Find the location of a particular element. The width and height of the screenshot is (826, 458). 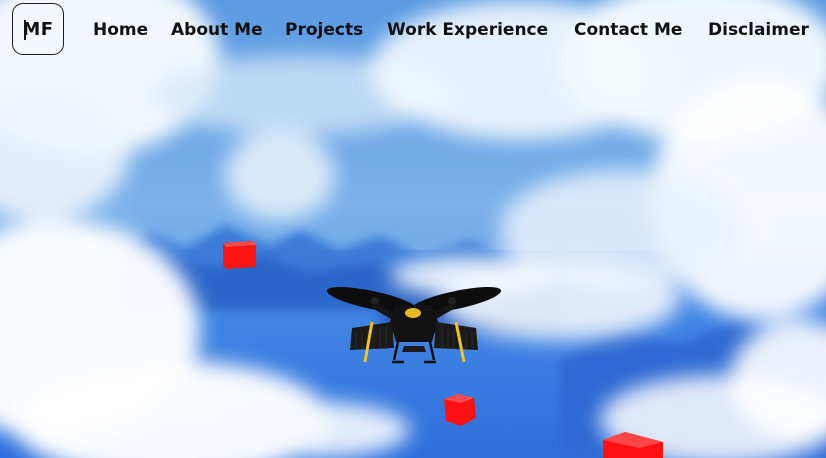

red-cube is located at coordinates (239, 255).